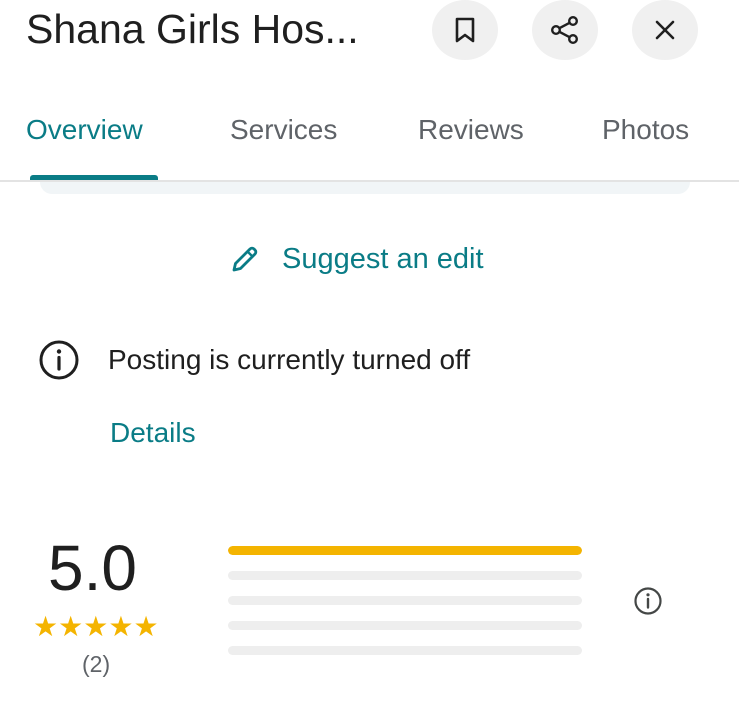 This screenshot has width=739, height=728. I want to click on tab-bar: Overview Services Reviews Photos, so click(369, 140).